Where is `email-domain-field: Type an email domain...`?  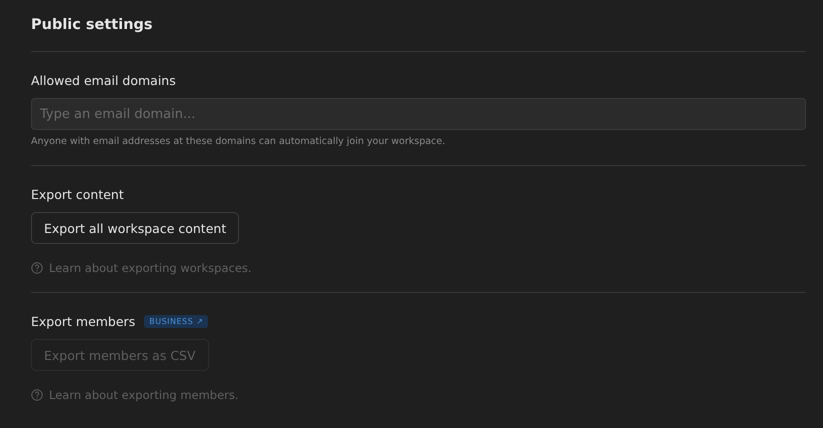 email-domain-field: Type an email domain... is located at coordinates (418, 114).